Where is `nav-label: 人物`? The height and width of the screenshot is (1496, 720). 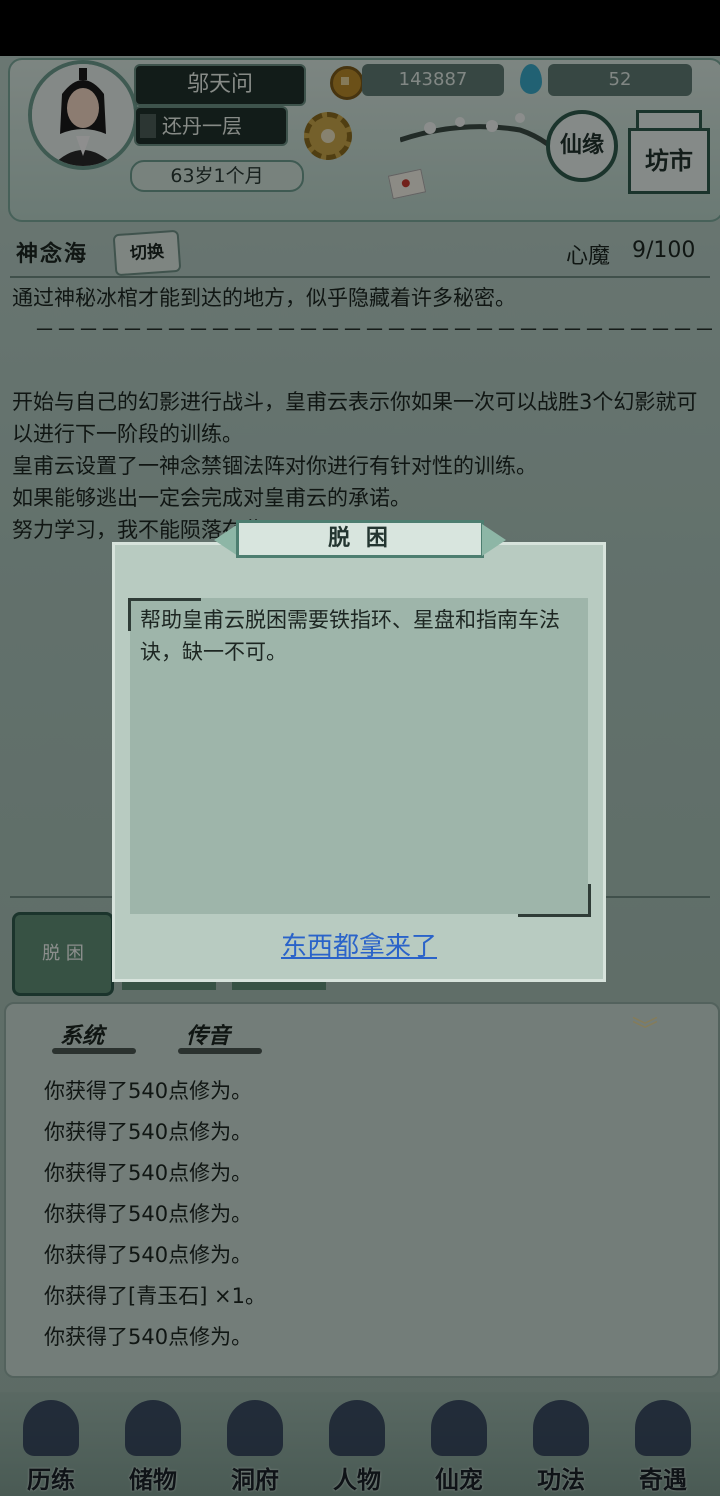
nav-label: 人物 is located at coordinates (357, 1480).